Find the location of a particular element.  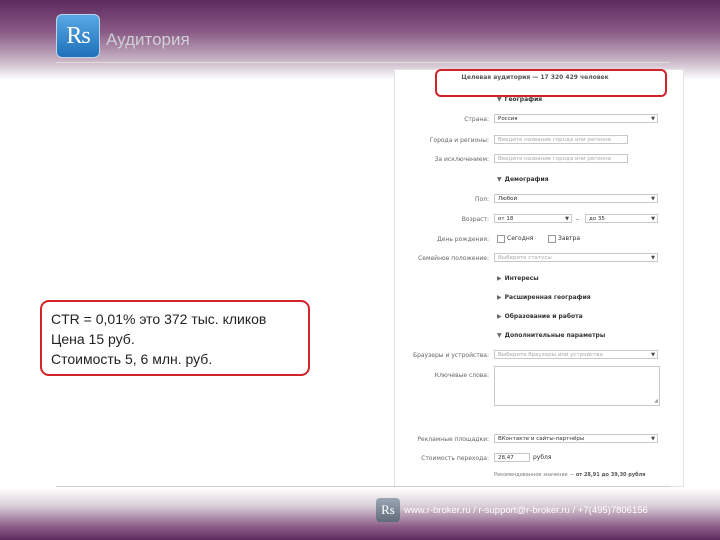

section-extra-label: Дополнительные параметры is located at coordinates (555, 335).